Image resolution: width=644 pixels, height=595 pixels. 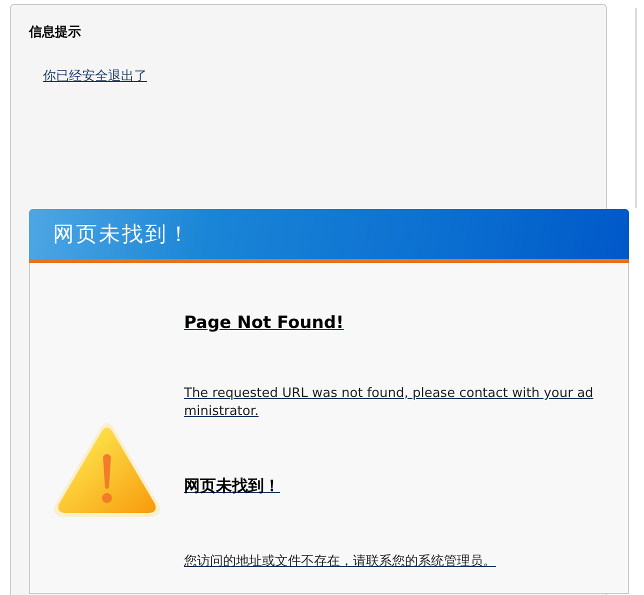 What do you see at coordinates (232, 486) in the screenshot?
I see `page-not-found-heading-zh: 网页未找到！` at bounding box center [232, 486].